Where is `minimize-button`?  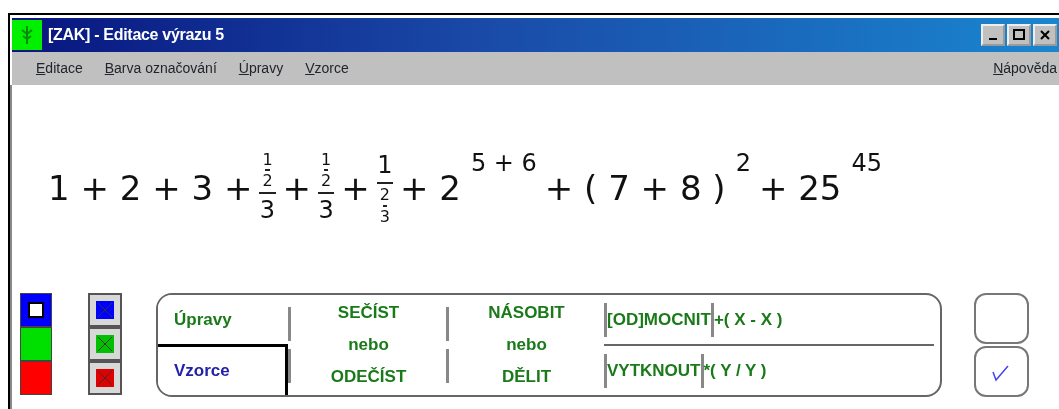 minimize-button is located at coordinates (993, 35).